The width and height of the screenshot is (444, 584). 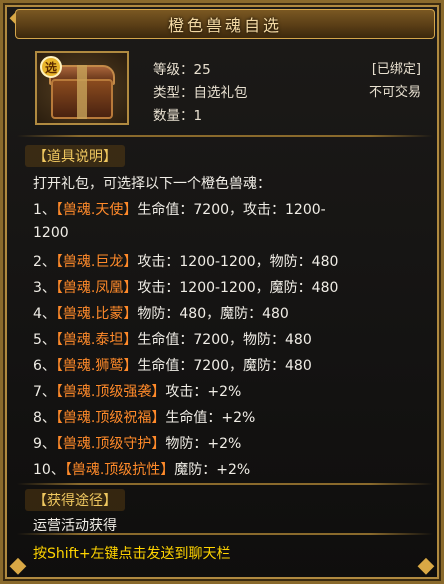 I want to click on shift-click-hint: 按Shift+左键点击发送到聊天栏, so click(x=132, y=554).